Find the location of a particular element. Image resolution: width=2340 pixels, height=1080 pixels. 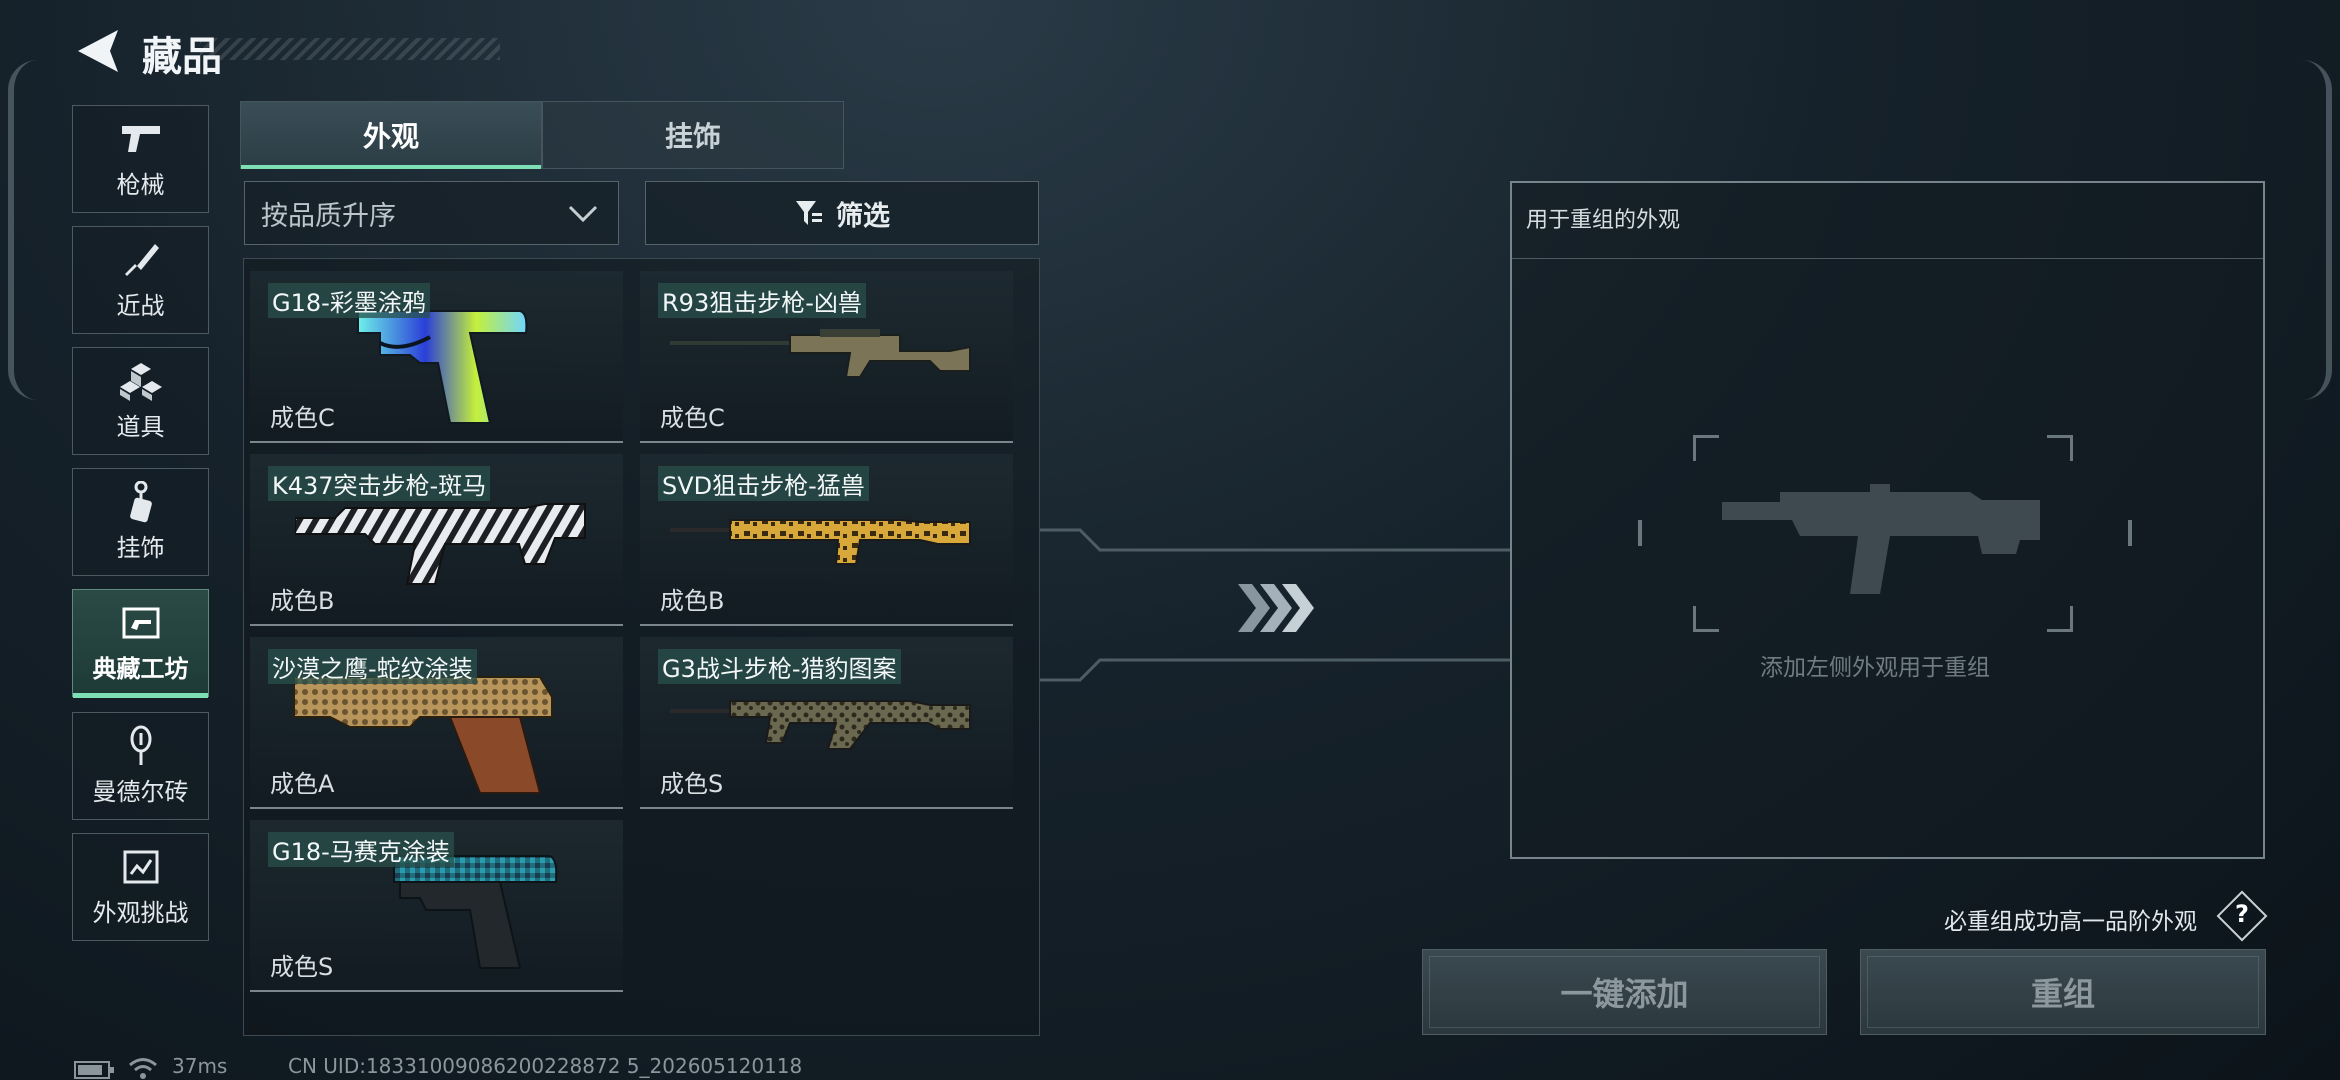

recombine-button: 重组 is located at coordinates (2063, 992).